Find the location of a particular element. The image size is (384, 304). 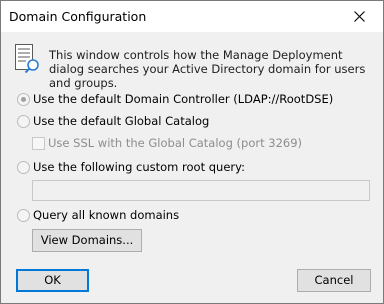

custom-query-label: Use the following custom root query: is located at coordinates (139, 167).